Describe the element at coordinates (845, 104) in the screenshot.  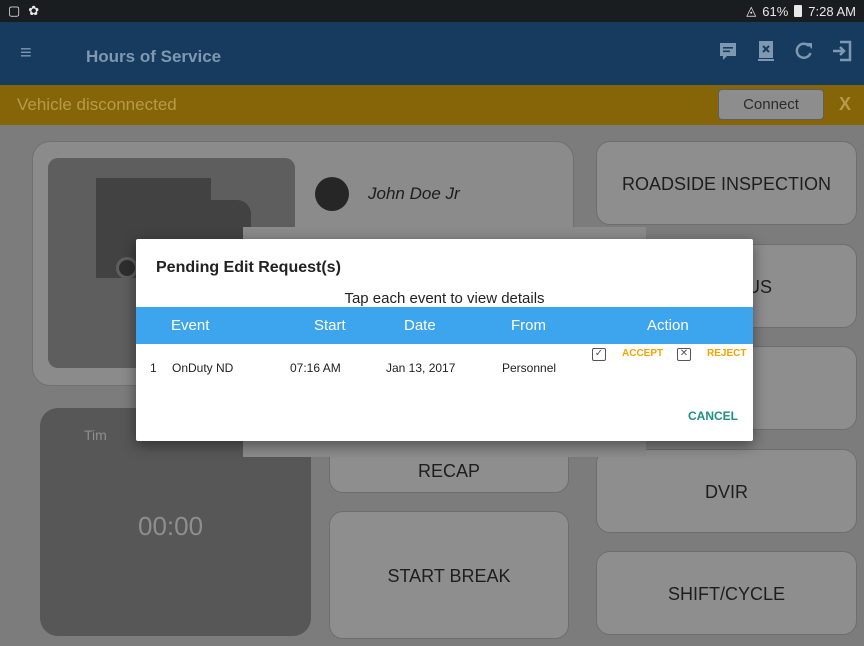
I see `close-warning-button: X` at that location.